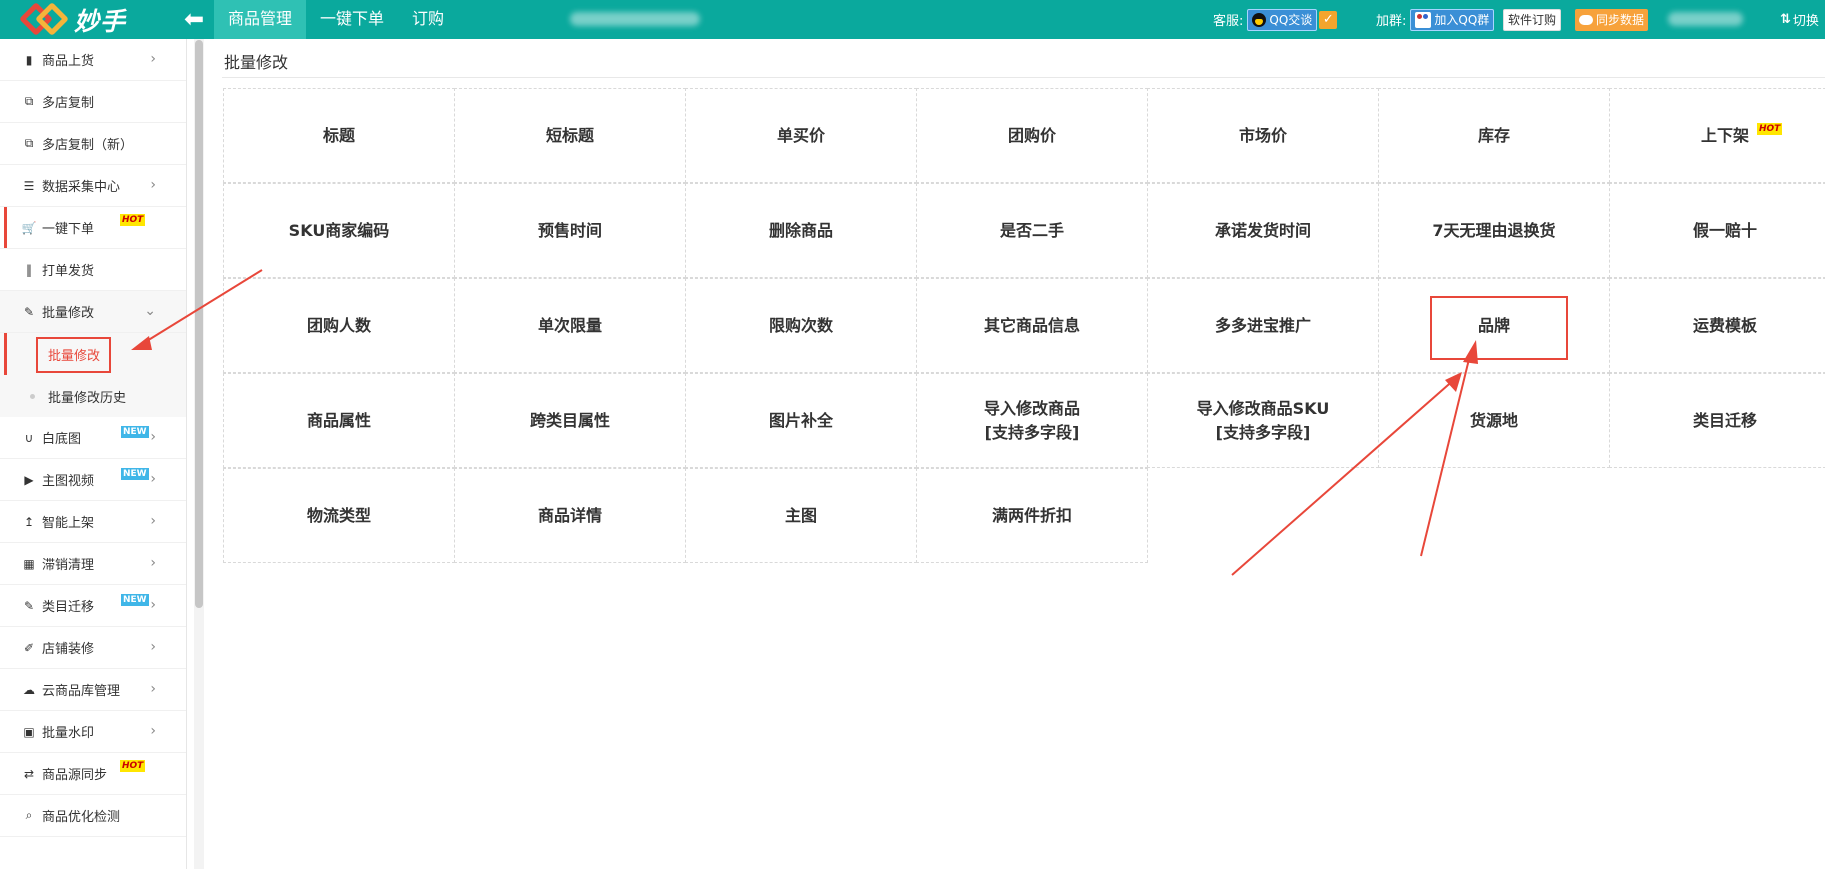  Describe the element at coordinates (1785, 19) in the screenshot. I see `sort-icon: ⇅` at that location.